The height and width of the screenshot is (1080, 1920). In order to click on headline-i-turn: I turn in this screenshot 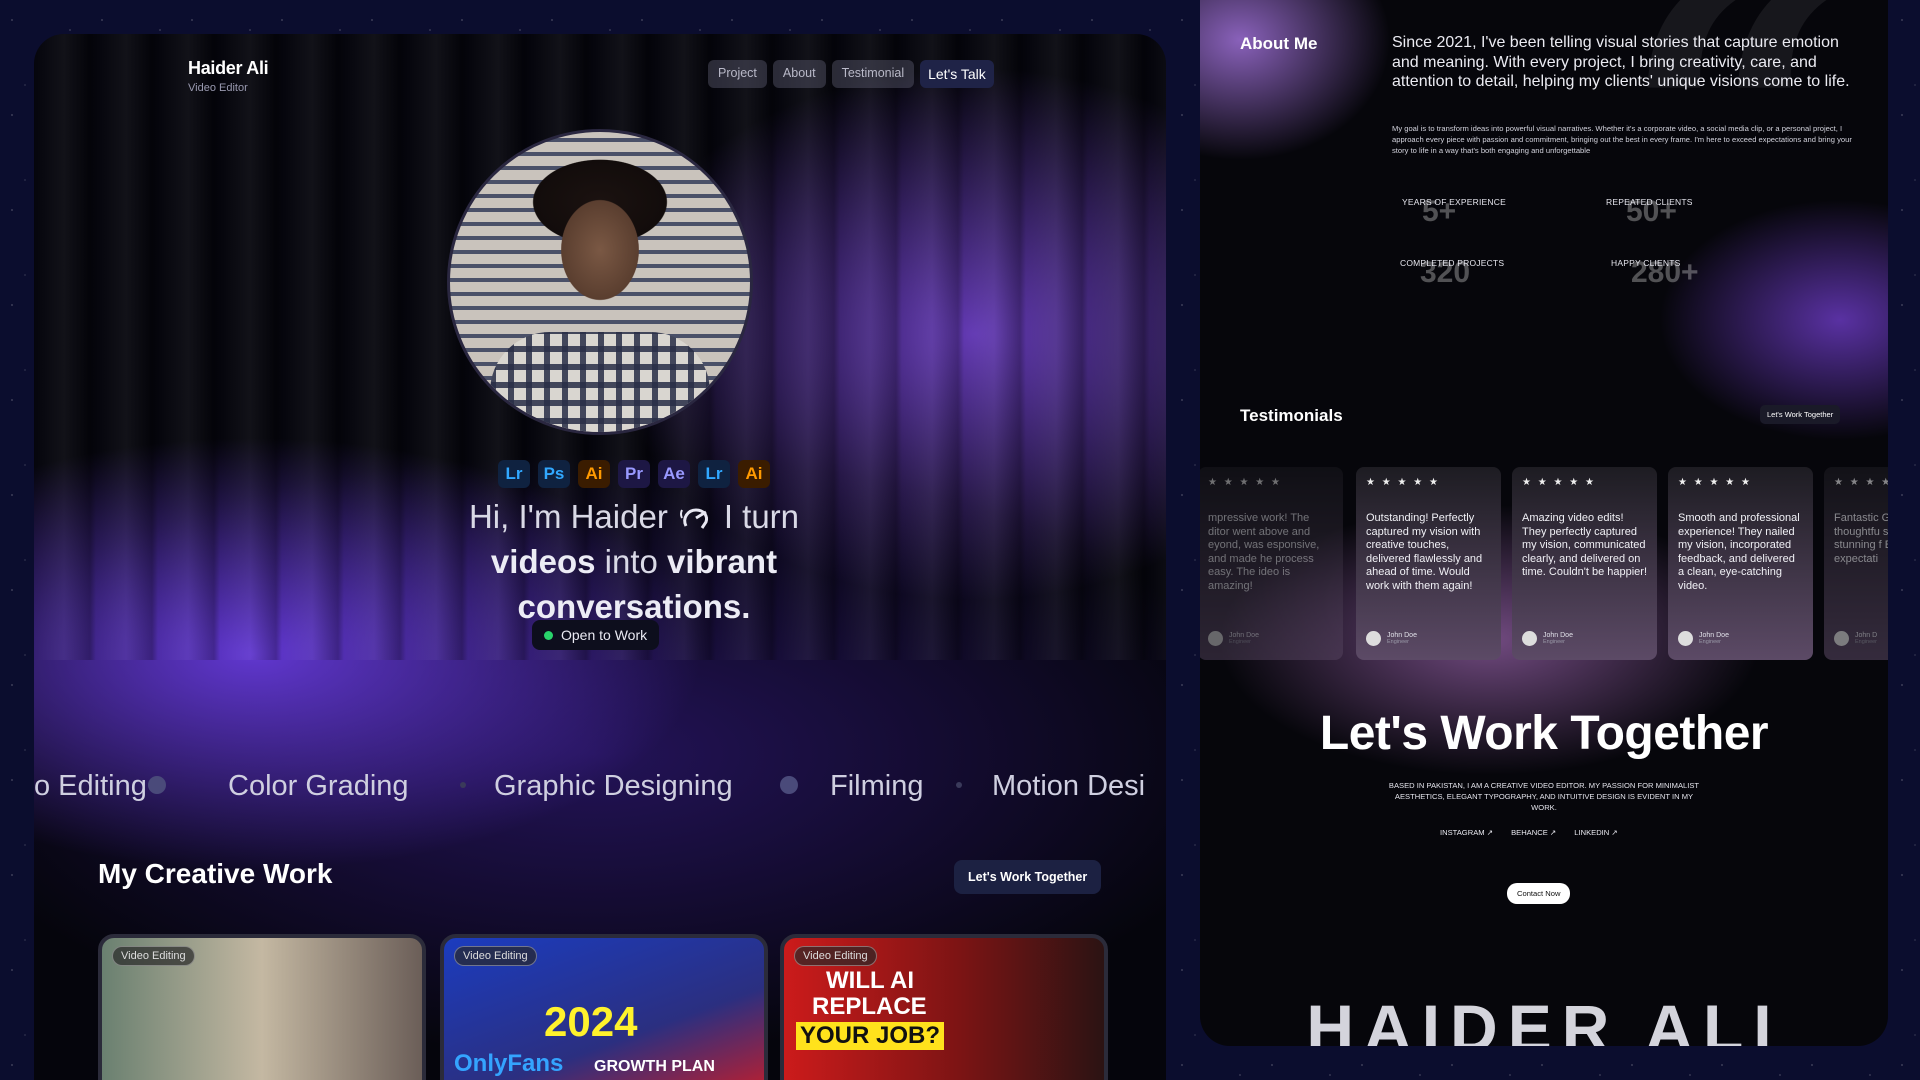, I will do `click(761, 516)`.